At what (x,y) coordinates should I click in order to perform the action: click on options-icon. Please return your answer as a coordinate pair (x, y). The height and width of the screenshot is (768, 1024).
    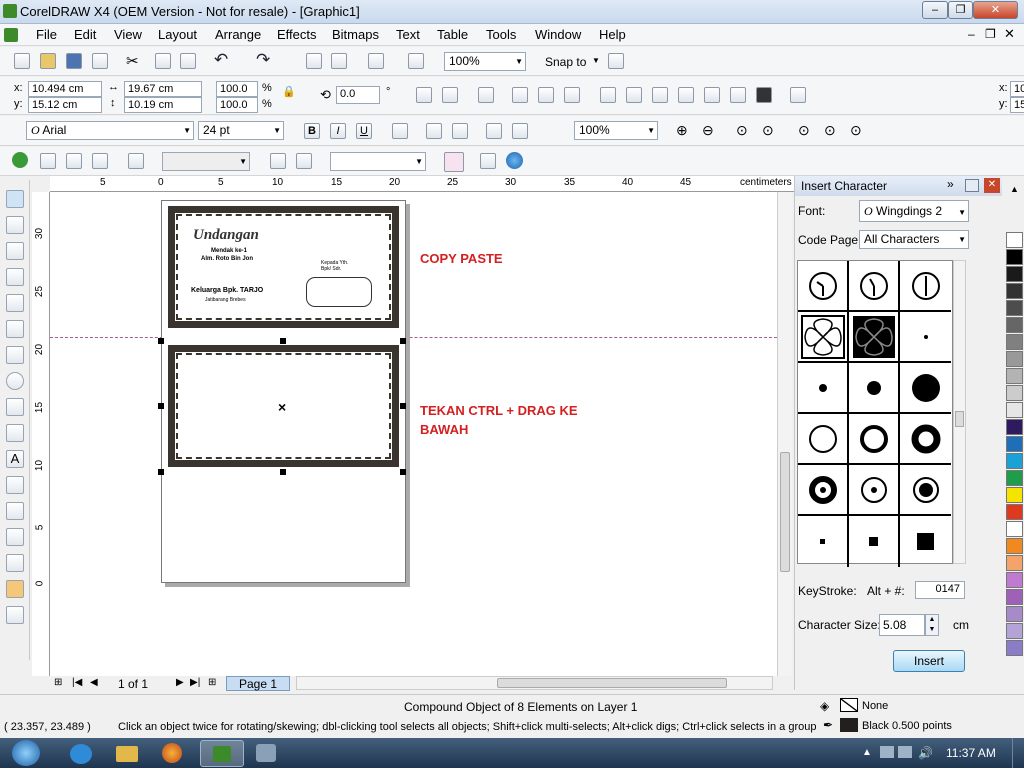
    Looking at the image, I should click on (616, 61).